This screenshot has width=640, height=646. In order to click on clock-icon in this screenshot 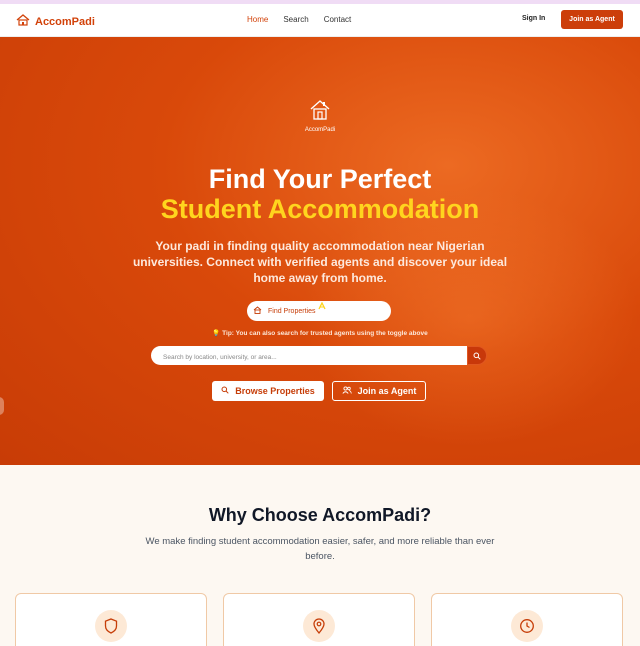, I will do `click(527, 626)`.